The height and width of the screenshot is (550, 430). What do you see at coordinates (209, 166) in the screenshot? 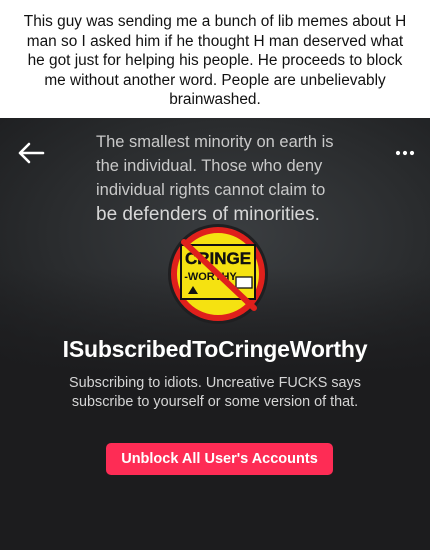
I see `banner-quote-line-2: the individual. Those who deny` at bounding box center [209, 166].